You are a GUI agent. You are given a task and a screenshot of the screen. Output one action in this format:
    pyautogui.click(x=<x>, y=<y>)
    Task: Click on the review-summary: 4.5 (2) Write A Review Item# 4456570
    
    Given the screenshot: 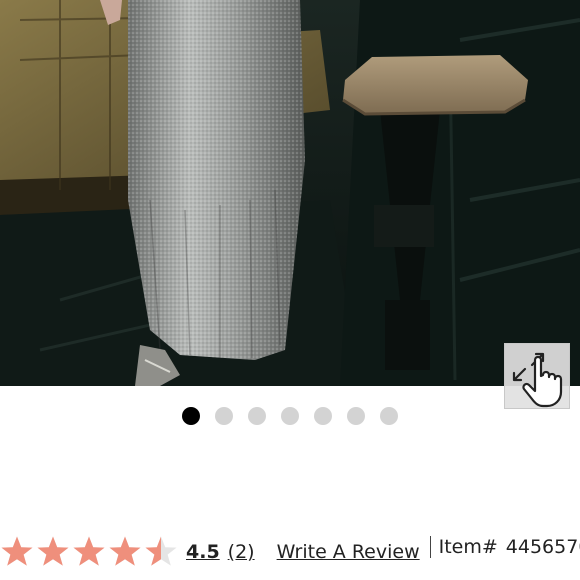 What is the action you would take?
    pyautogui.click(x=290, y=552)
    